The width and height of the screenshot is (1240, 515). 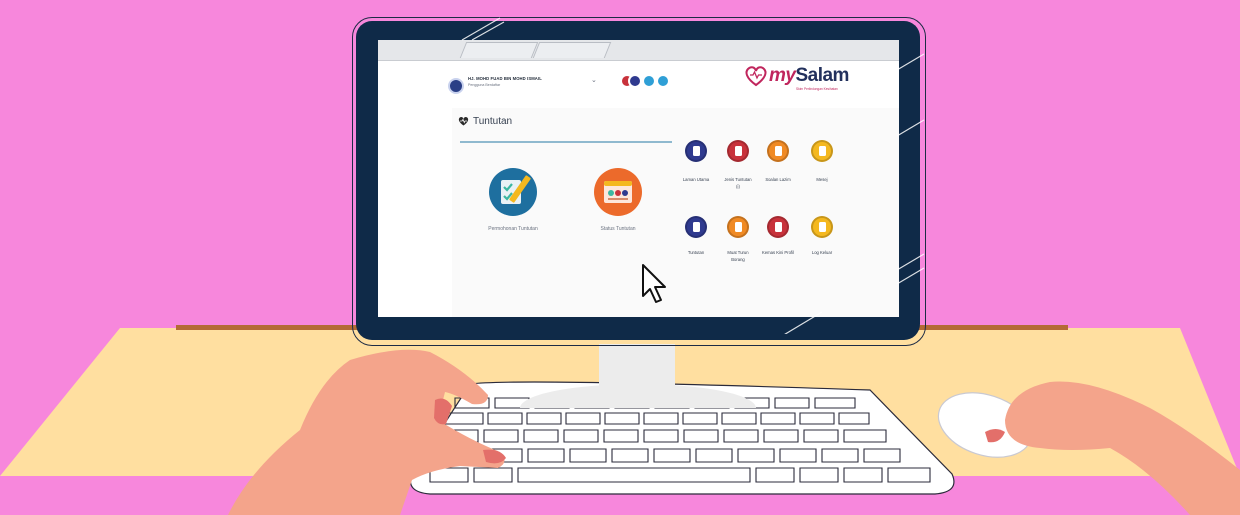 I want to click on monitor-stand, so click(x=637, y=366).